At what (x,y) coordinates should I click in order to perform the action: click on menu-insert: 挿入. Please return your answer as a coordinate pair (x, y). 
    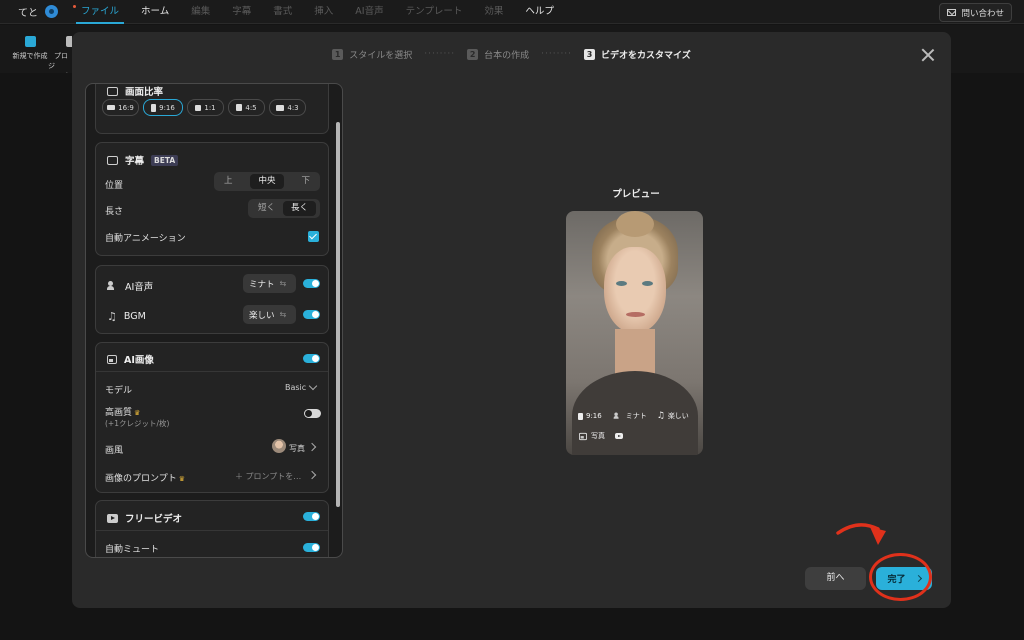
    Looking at the image, I should click on (323, 12).